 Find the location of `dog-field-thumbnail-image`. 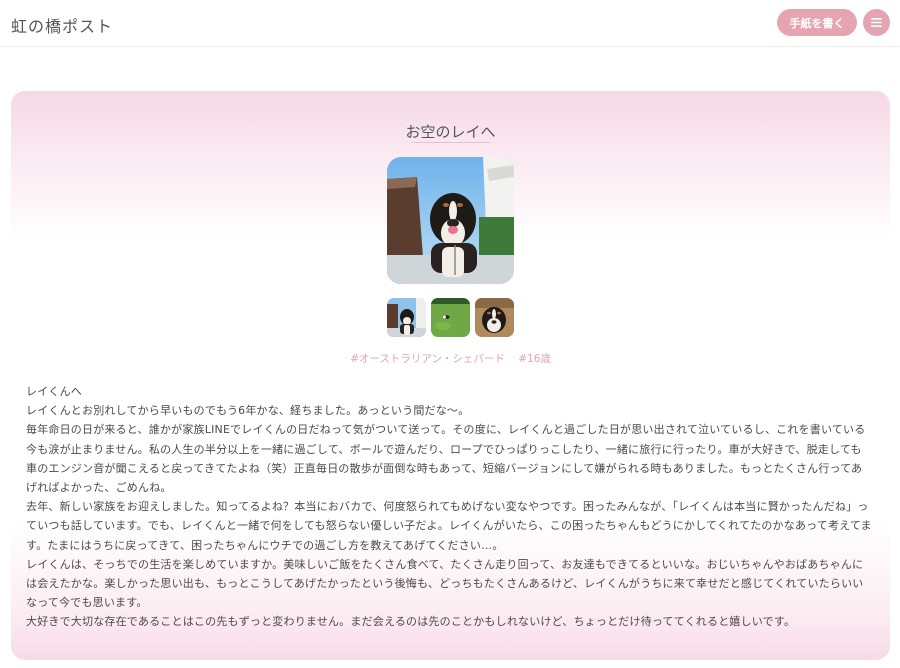

dog-field-thumbnail-image is located at coordinates (450, 317).